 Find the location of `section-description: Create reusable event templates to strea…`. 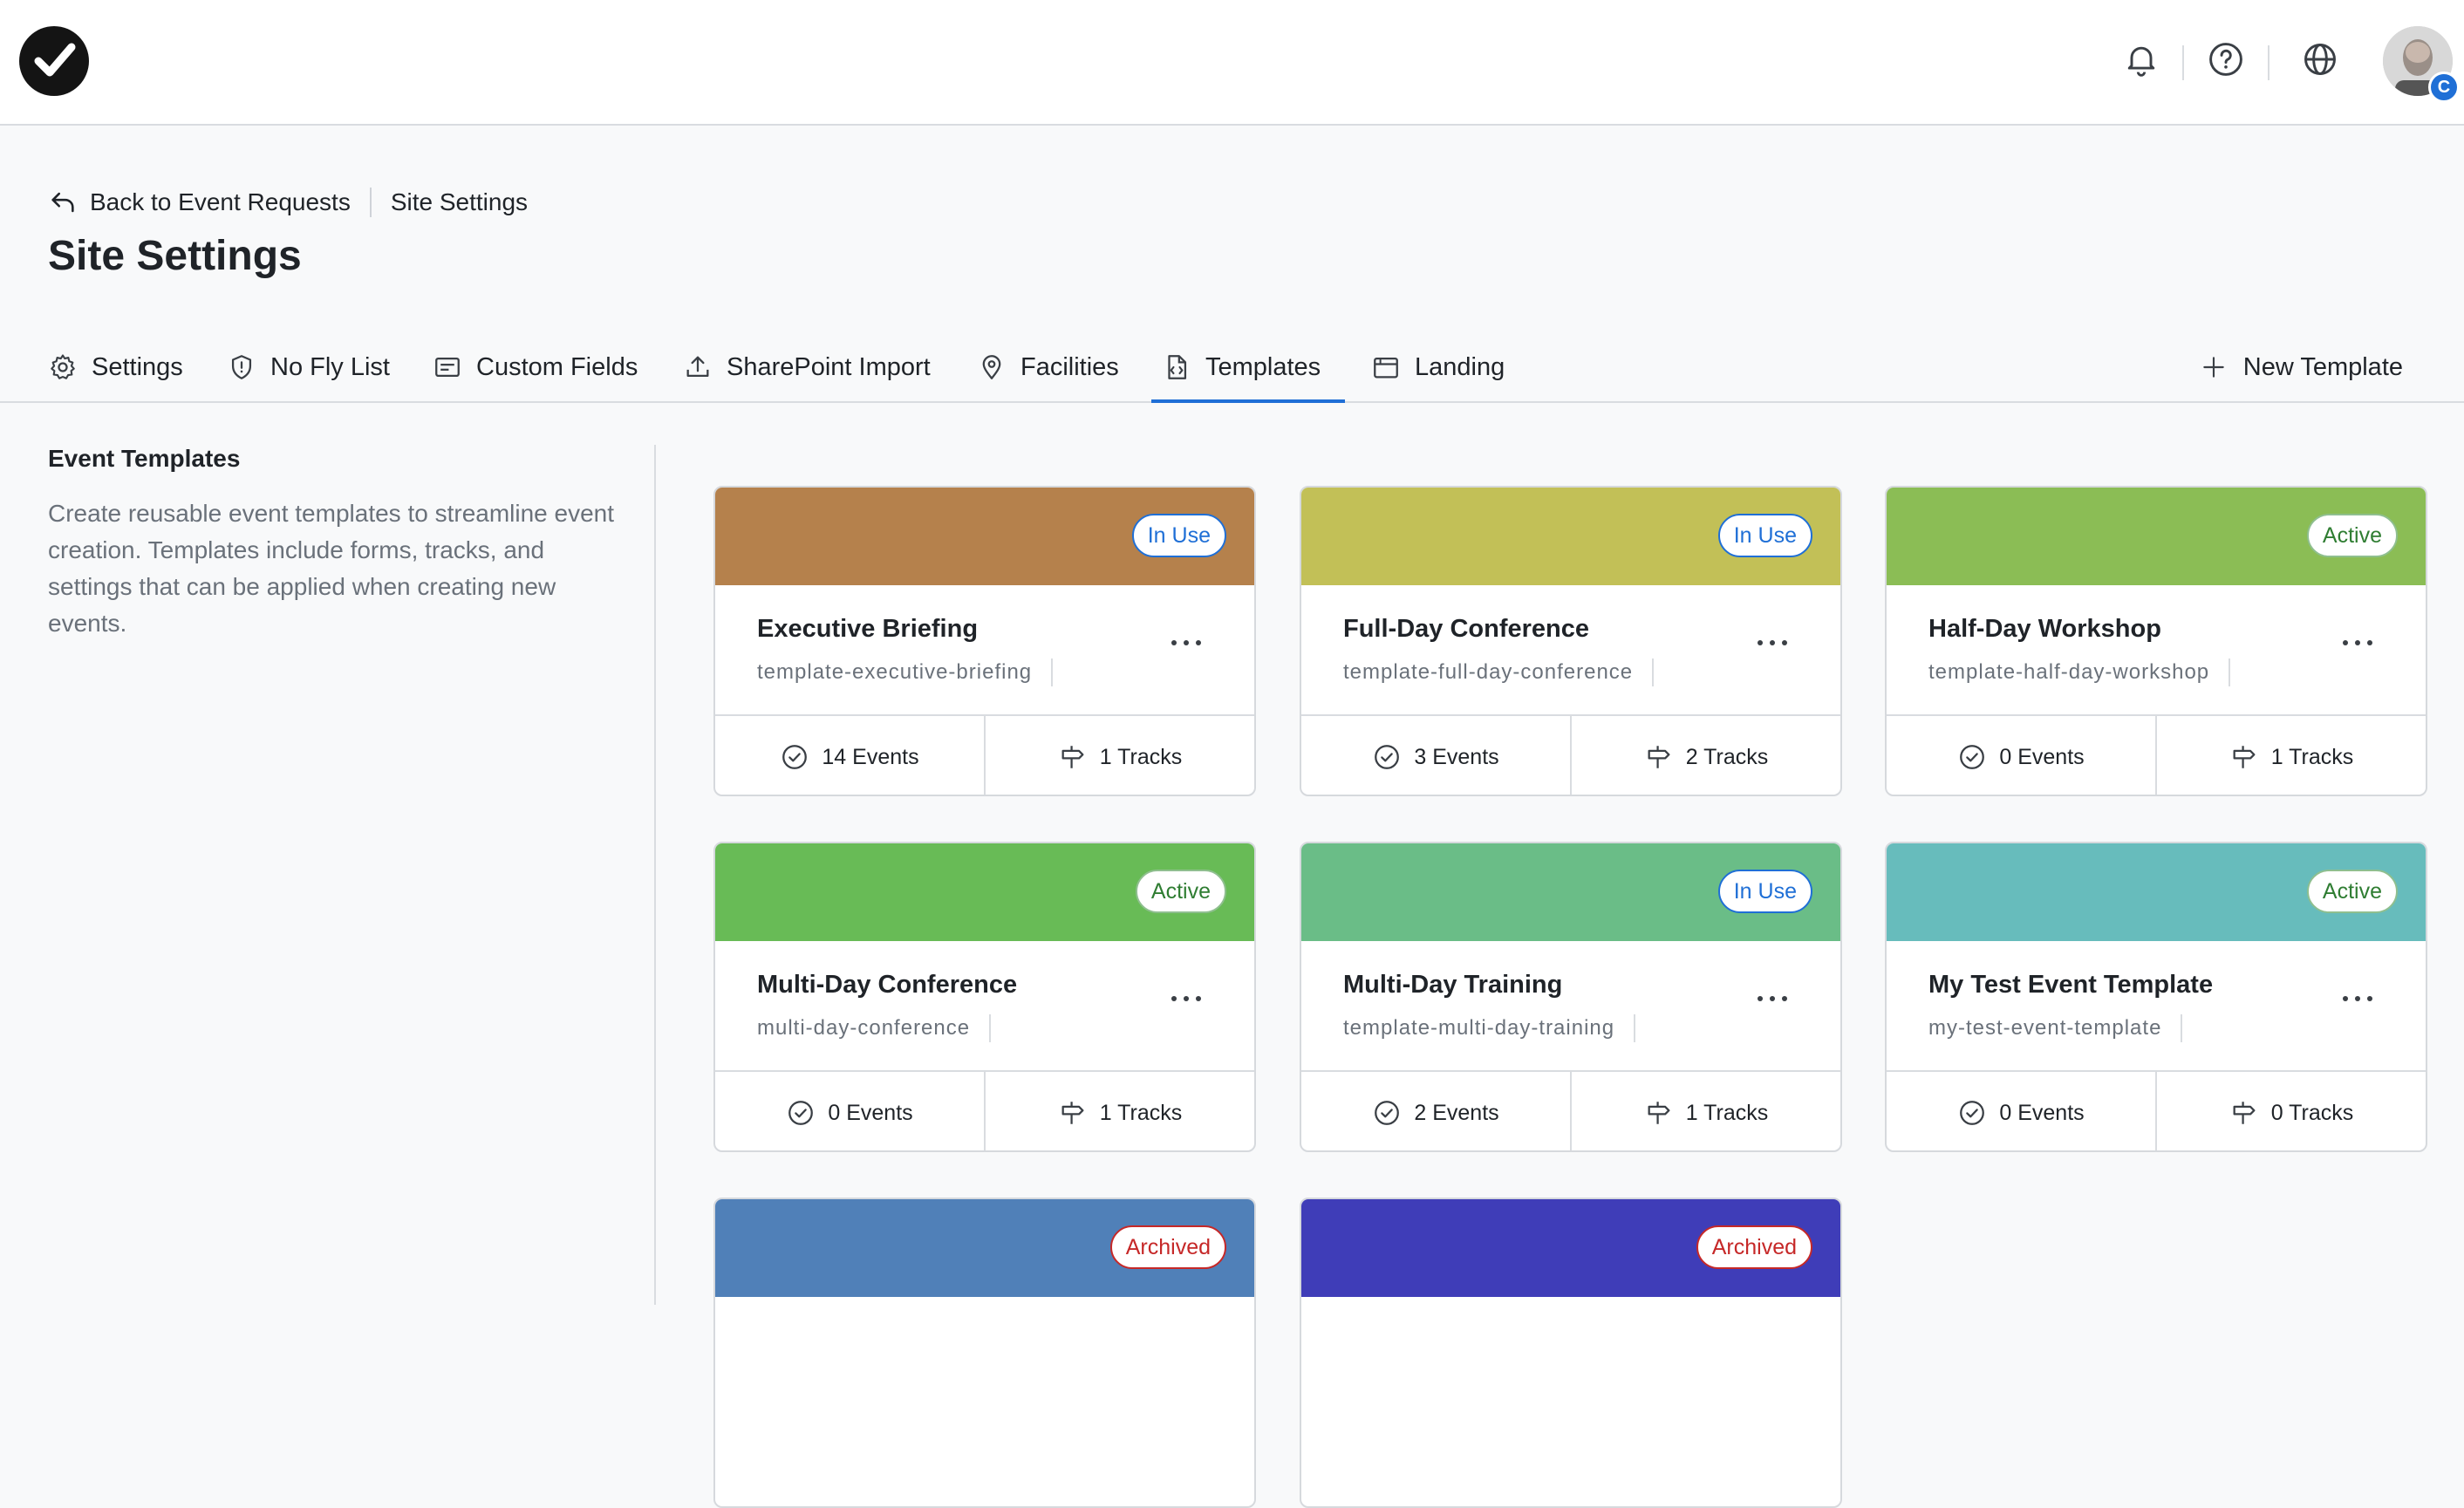

section-description: Create reusable event templates to strea… is located at coordinates (331, 568).